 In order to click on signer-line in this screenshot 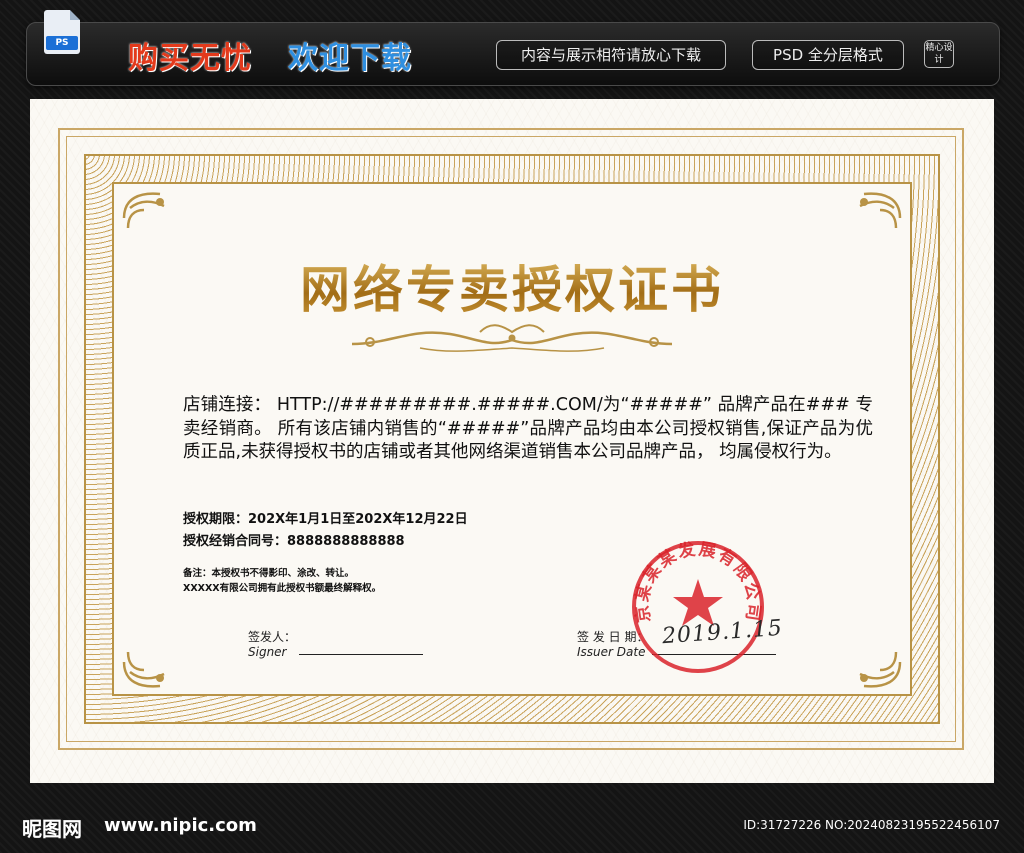, I will do `click(361, 654)`.